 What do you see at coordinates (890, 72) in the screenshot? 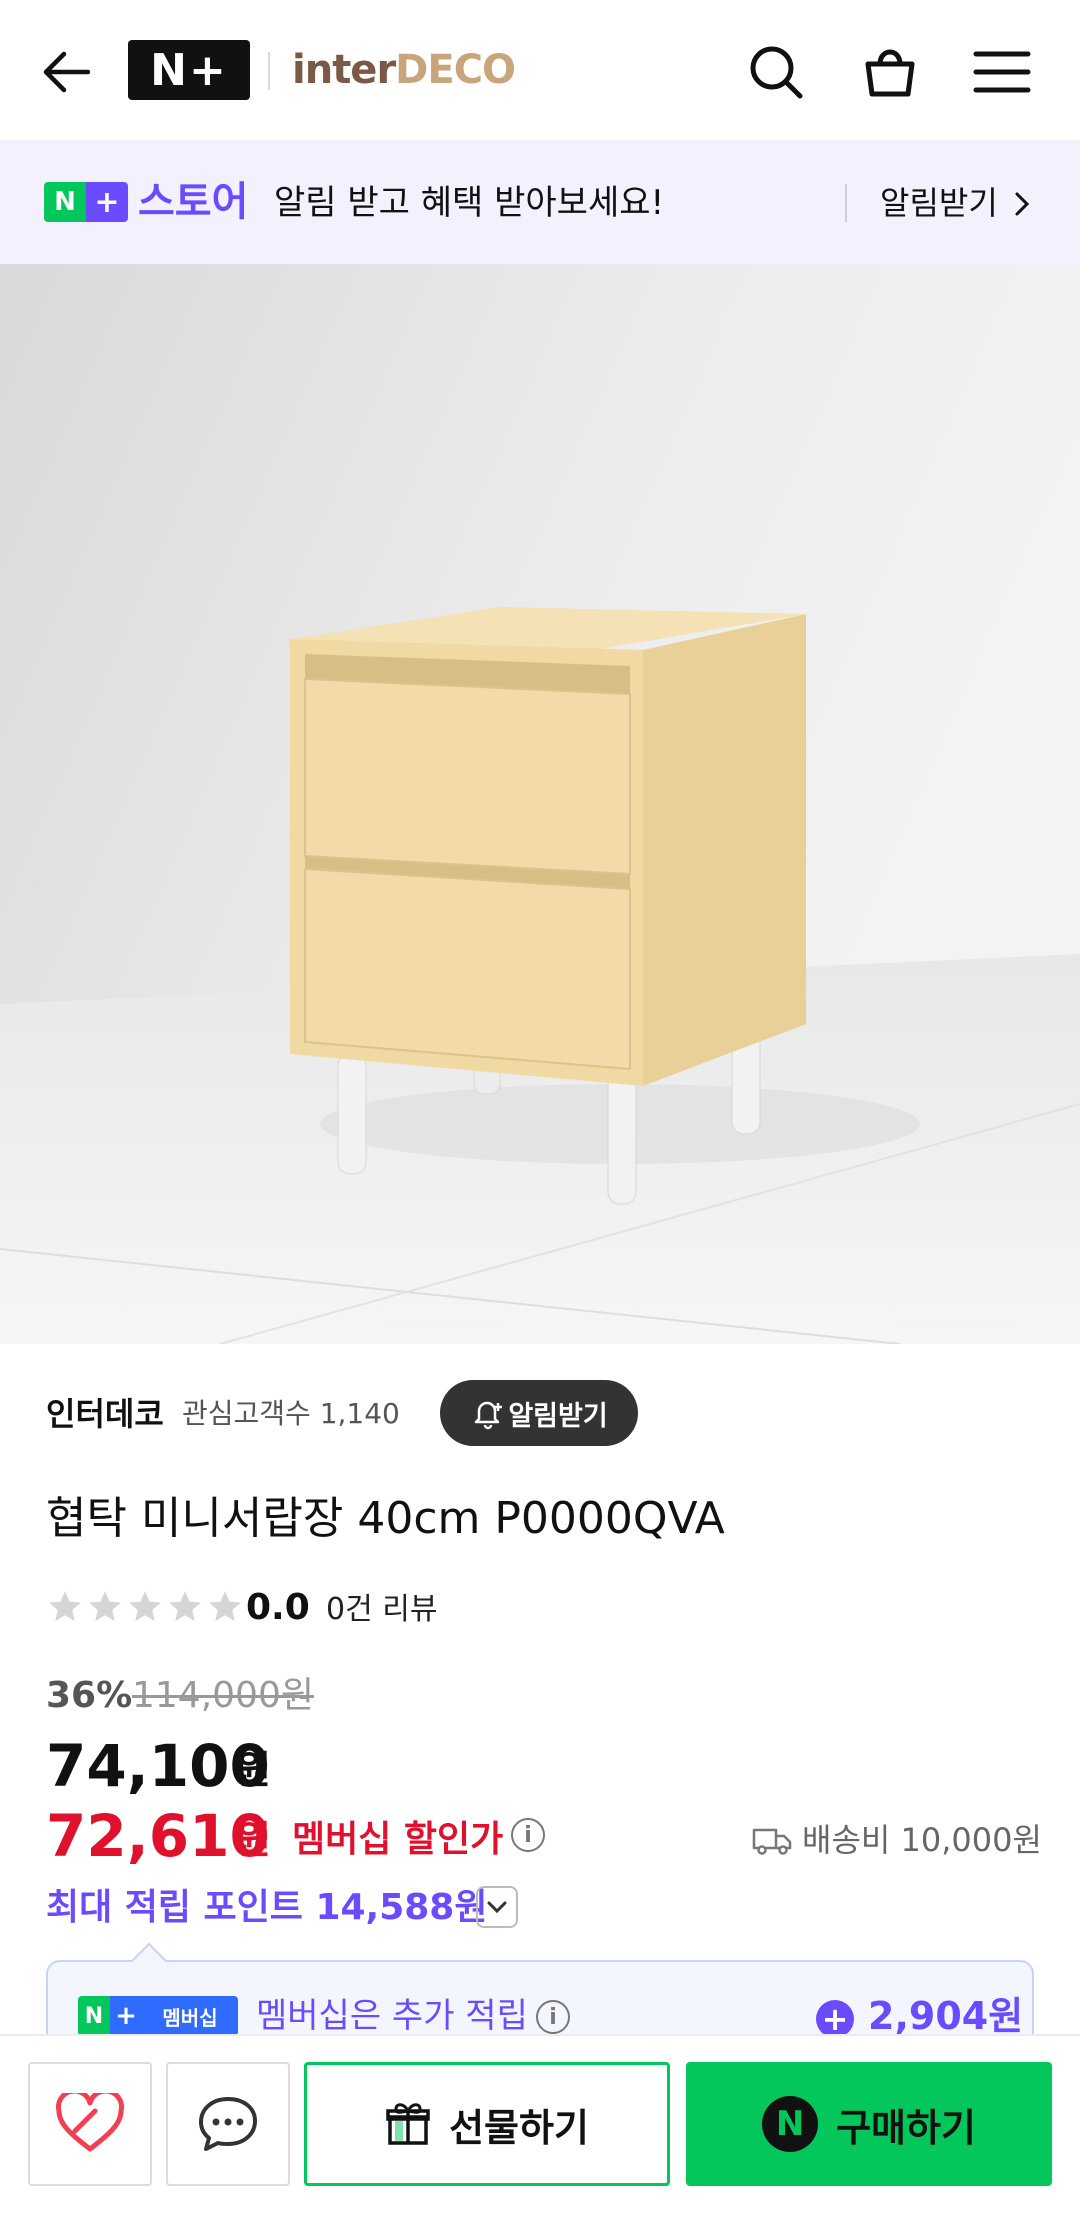
I see `cart-icon` at bounding box center [890, 72].